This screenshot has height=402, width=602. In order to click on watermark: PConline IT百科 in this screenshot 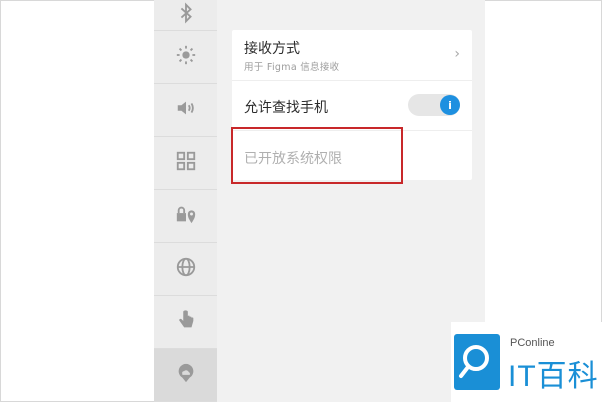, I will do `click(526, 362)`.